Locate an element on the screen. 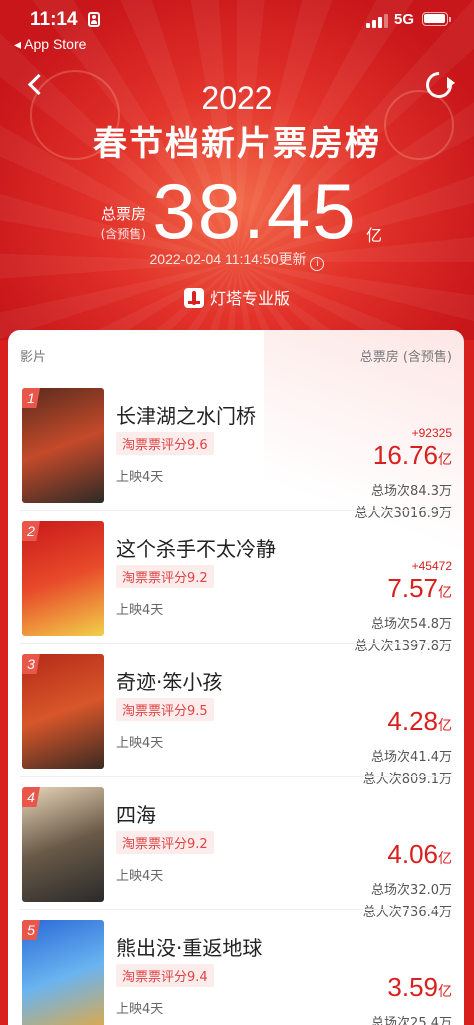  movie-gross: 4.28亿 is located at coordinates (419, 721).